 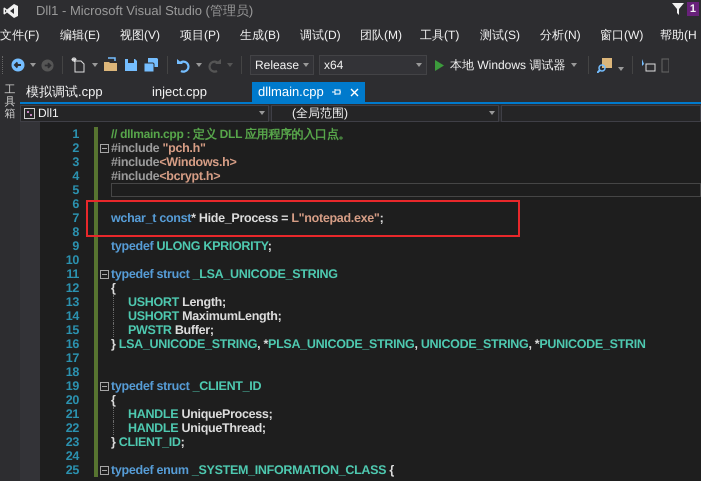 What do you see at coordinates (131, 65) in the screenshot?
I see `save-icon` at bounding box center [131, 65].